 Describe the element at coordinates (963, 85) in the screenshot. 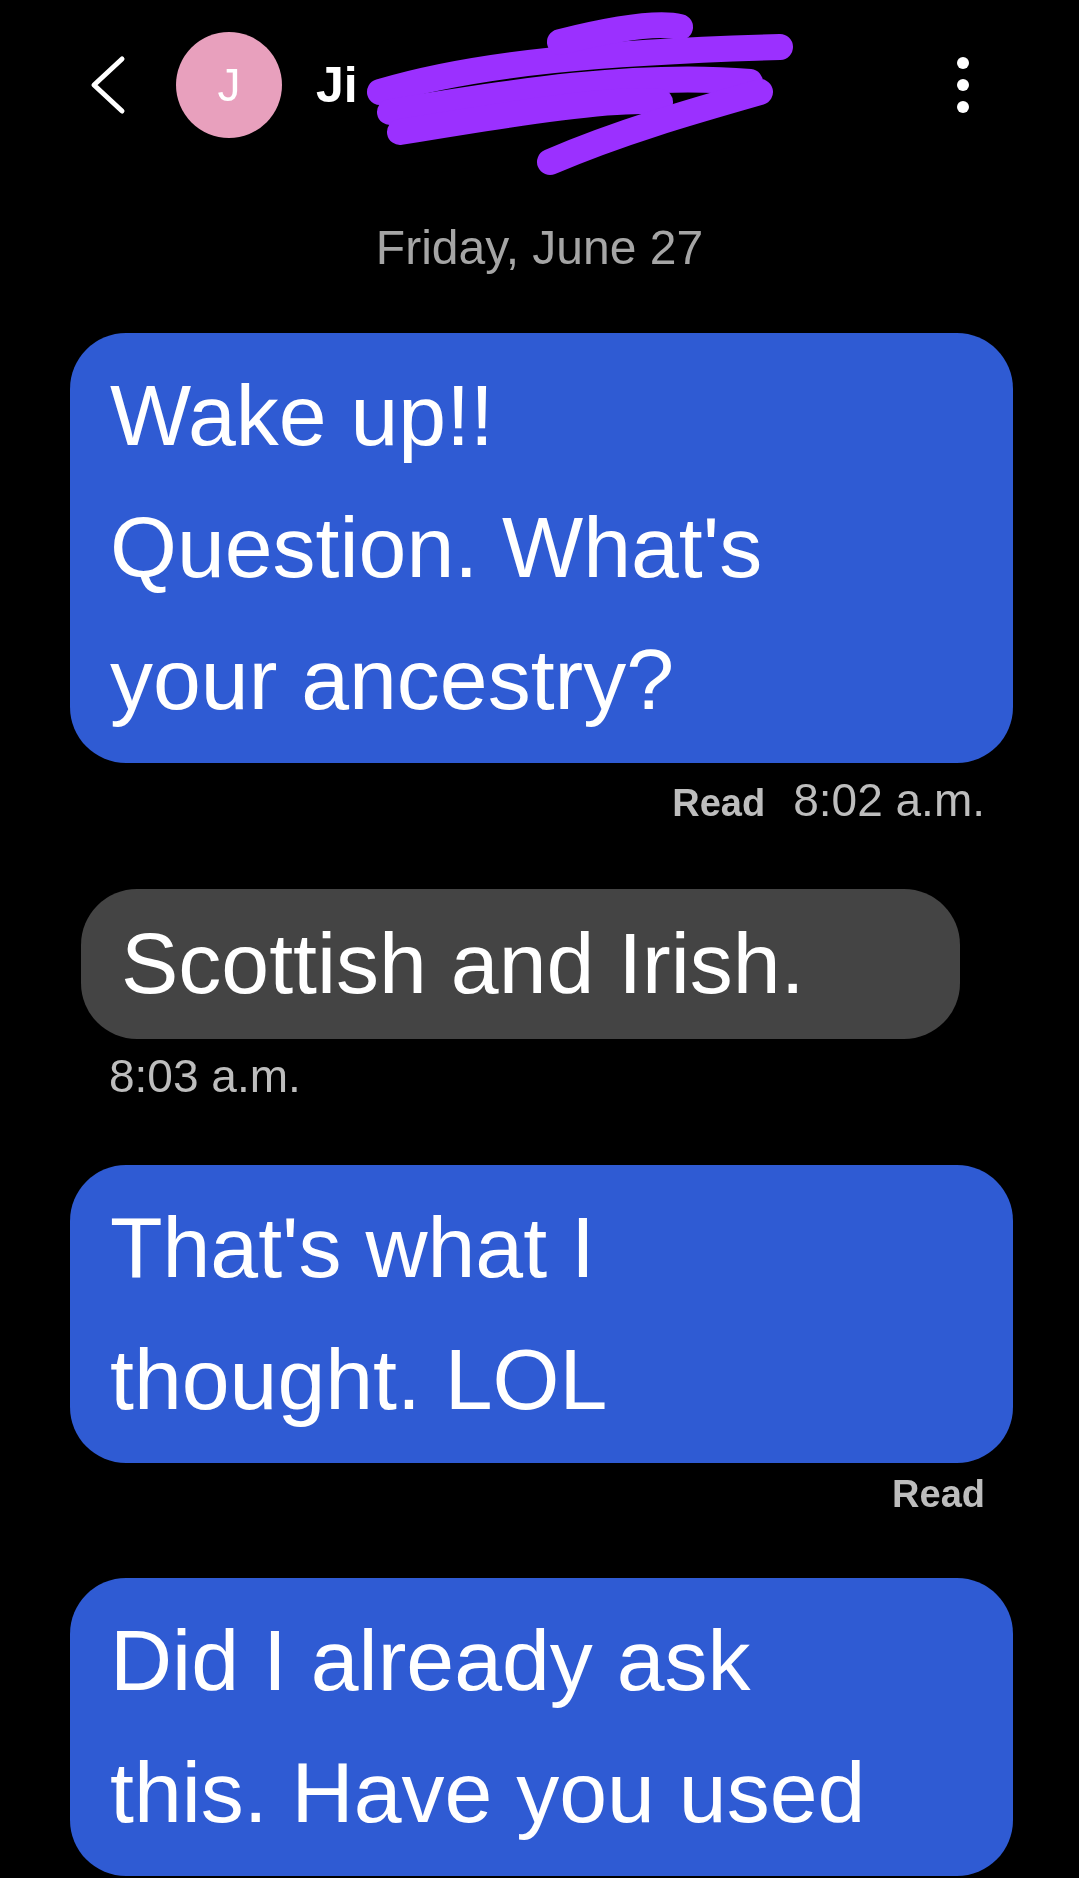

I see `more-options-icon` at that location.